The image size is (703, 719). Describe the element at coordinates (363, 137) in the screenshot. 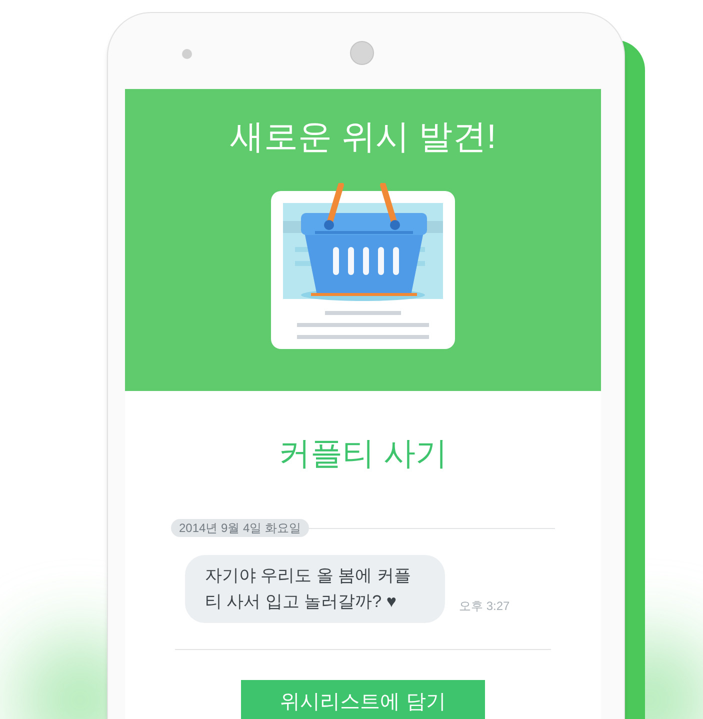

I see `header-title: 새로운 위시 발견!` at that location.